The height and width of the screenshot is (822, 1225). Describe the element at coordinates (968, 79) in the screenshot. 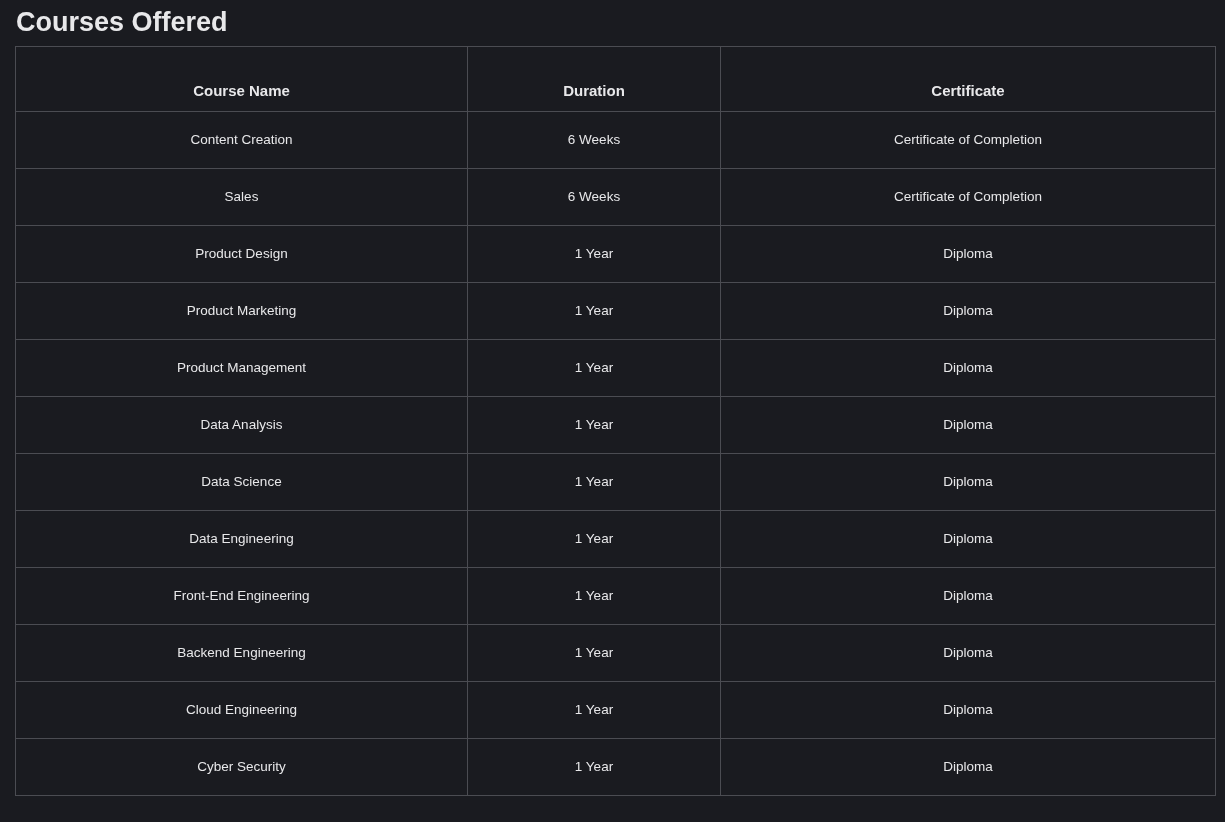

I see `column-header: Certificate` at that location.